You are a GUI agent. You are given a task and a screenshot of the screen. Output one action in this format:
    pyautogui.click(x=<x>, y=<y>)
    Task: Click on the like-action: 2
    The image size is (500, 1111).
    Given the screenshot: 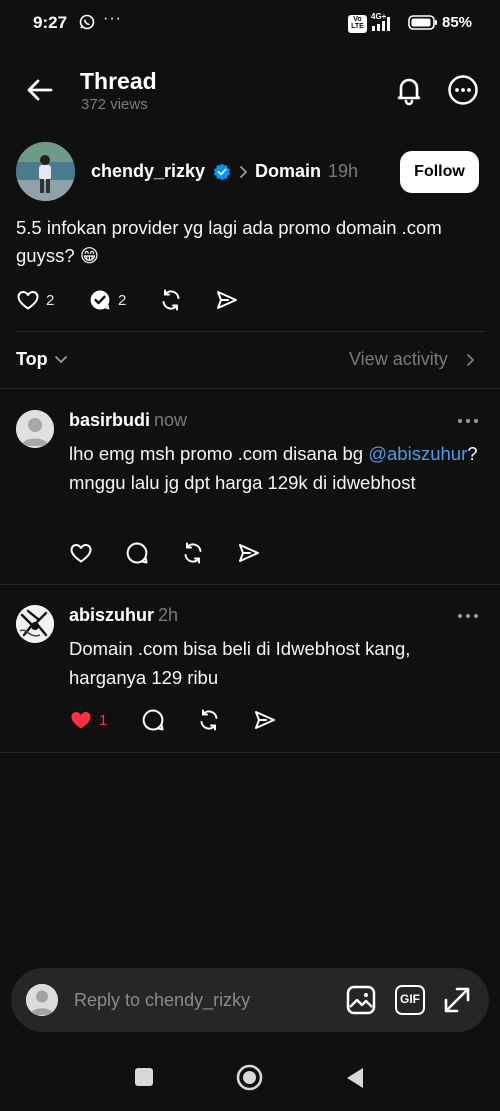 What is the action you would take?
    pyautogui.click(x=35, y=300)
    